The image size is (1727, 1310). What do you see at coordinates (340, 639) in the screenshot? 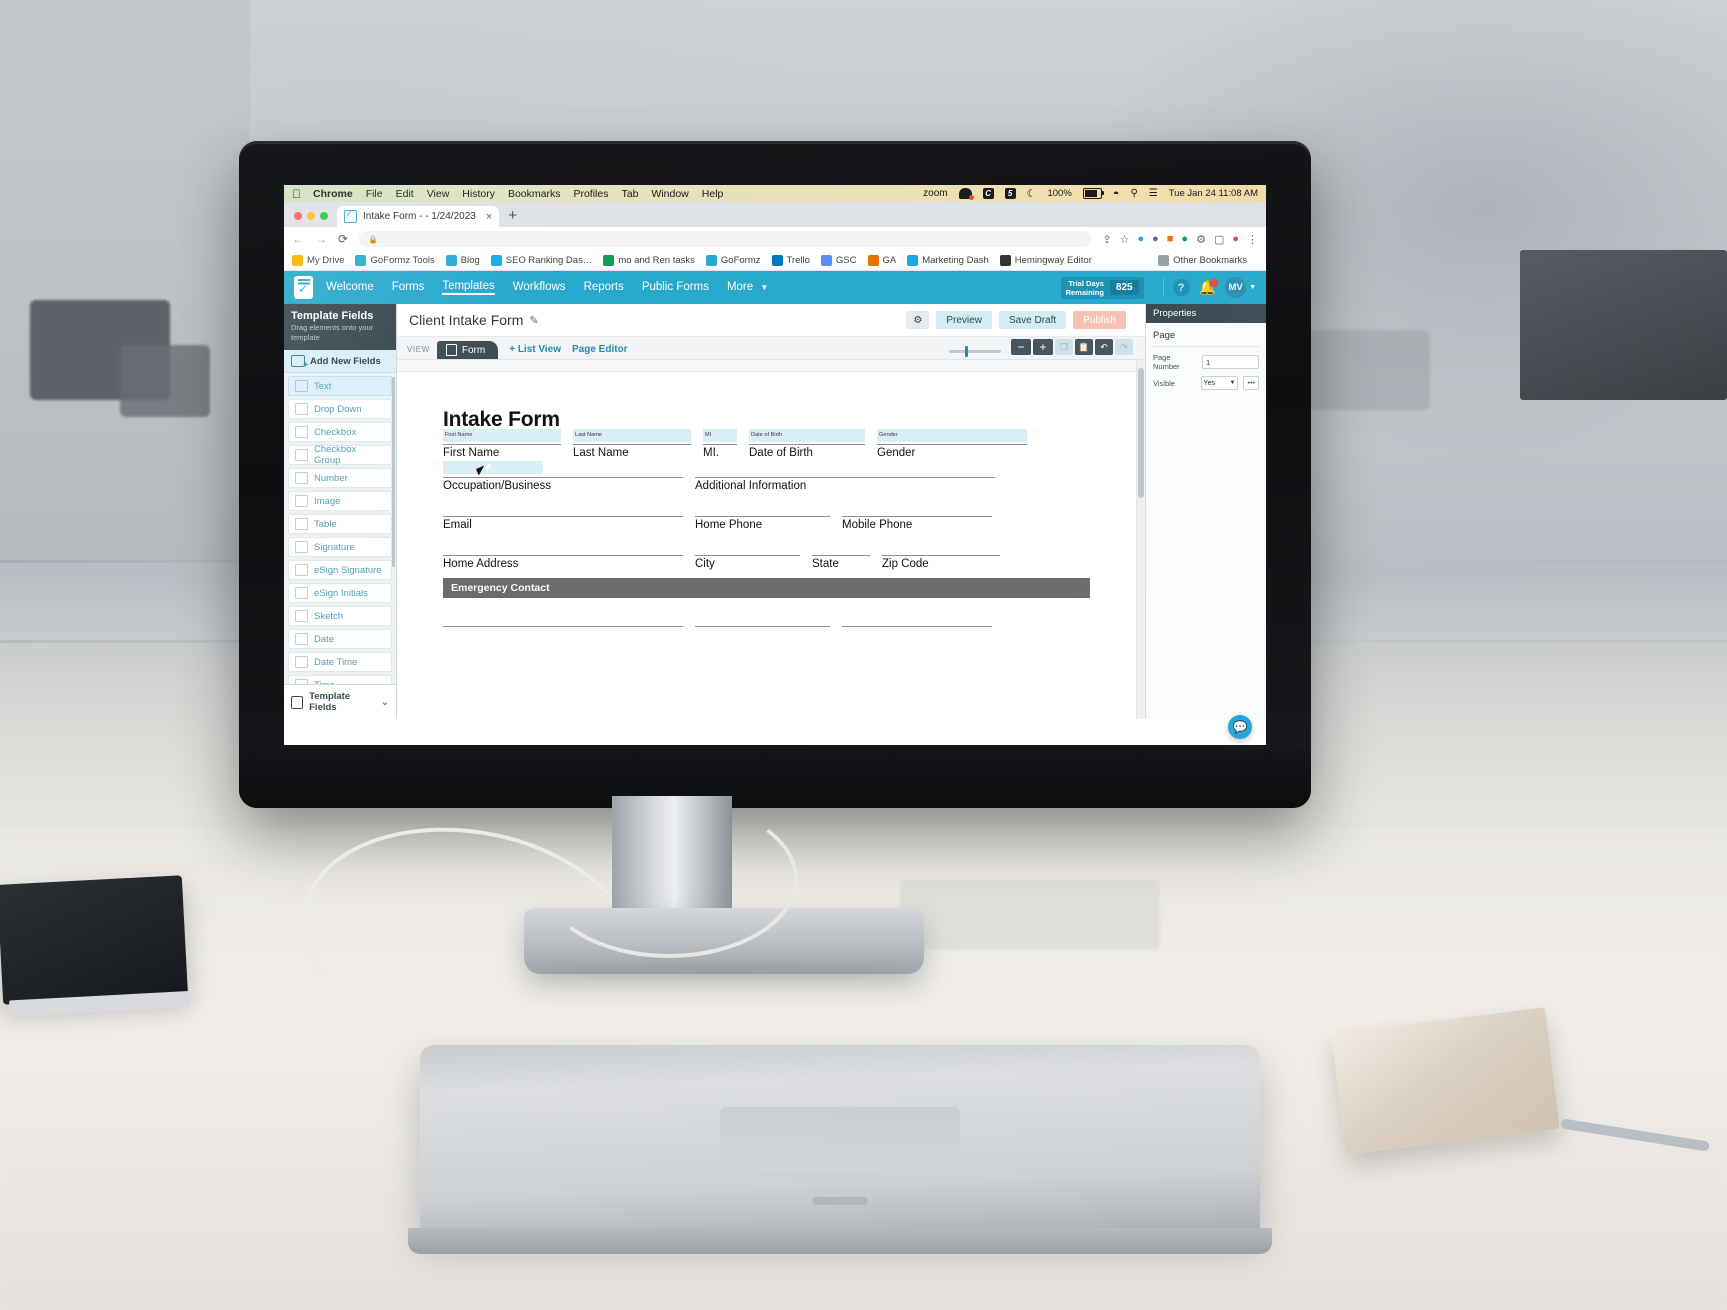
I see `field-type-date: Date` at bounding box center [340, 639].